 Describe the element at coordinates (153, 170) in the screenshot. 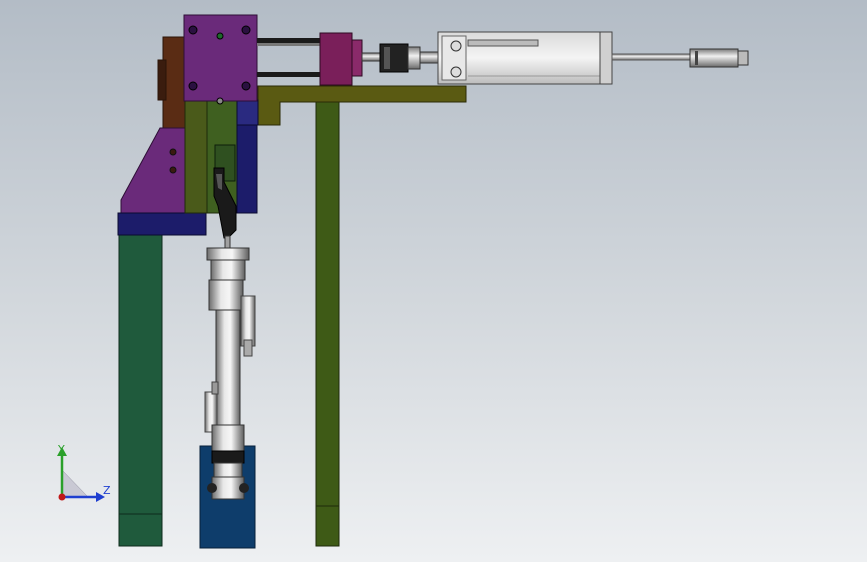

I see `purple-gusset` at that location.